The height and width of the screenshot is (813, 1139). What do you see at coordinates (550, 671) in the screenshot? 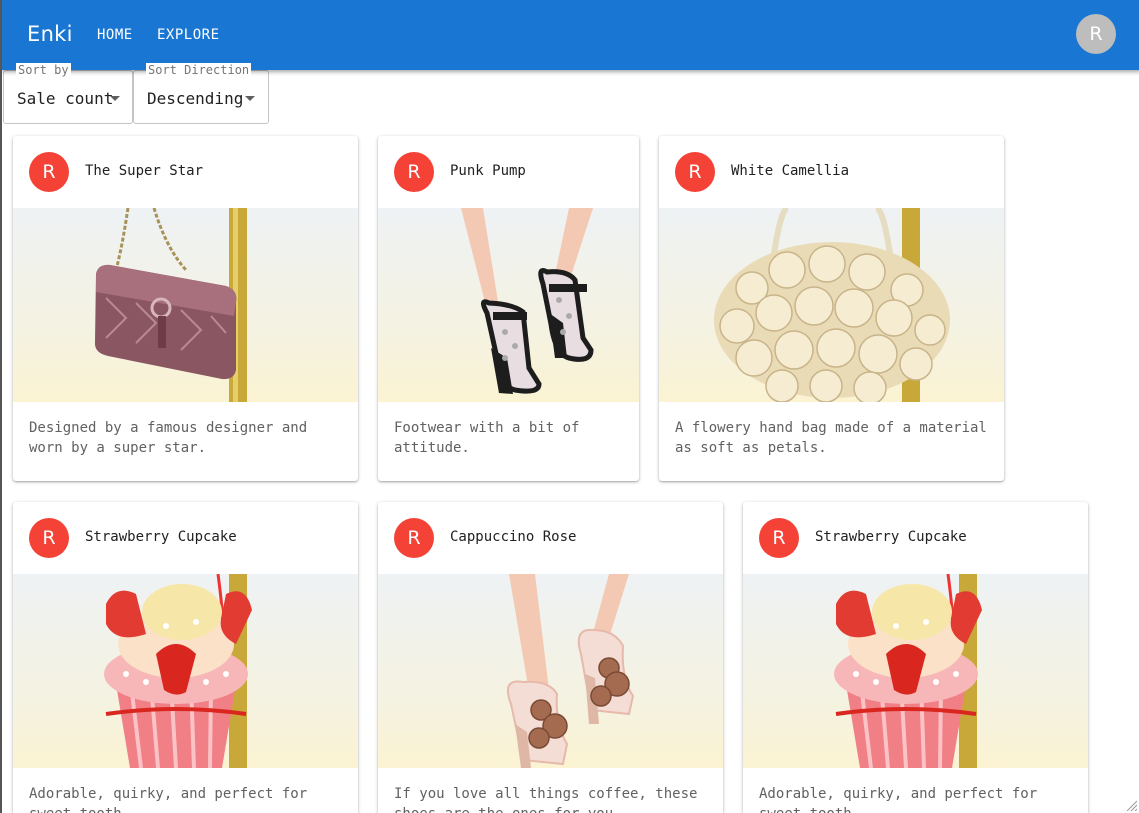
I see `rose-heels-image` at bounding box center [550, 671].